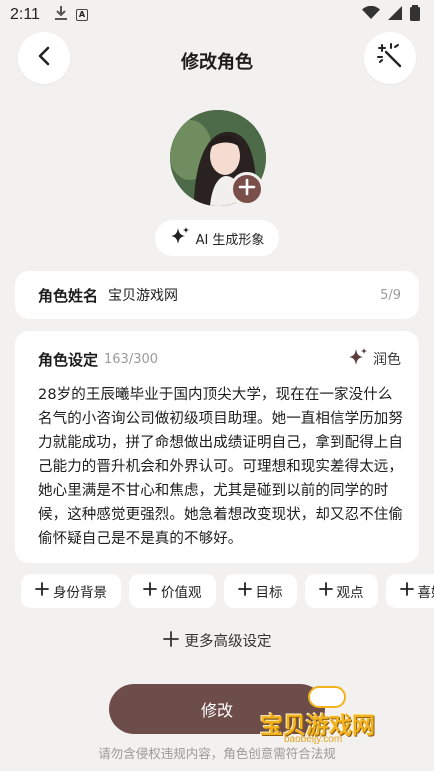  Describe the element at coordinates (219, 359) in the screenshot. I see `setting-header: 角色设定 163/300 润色` at that location.